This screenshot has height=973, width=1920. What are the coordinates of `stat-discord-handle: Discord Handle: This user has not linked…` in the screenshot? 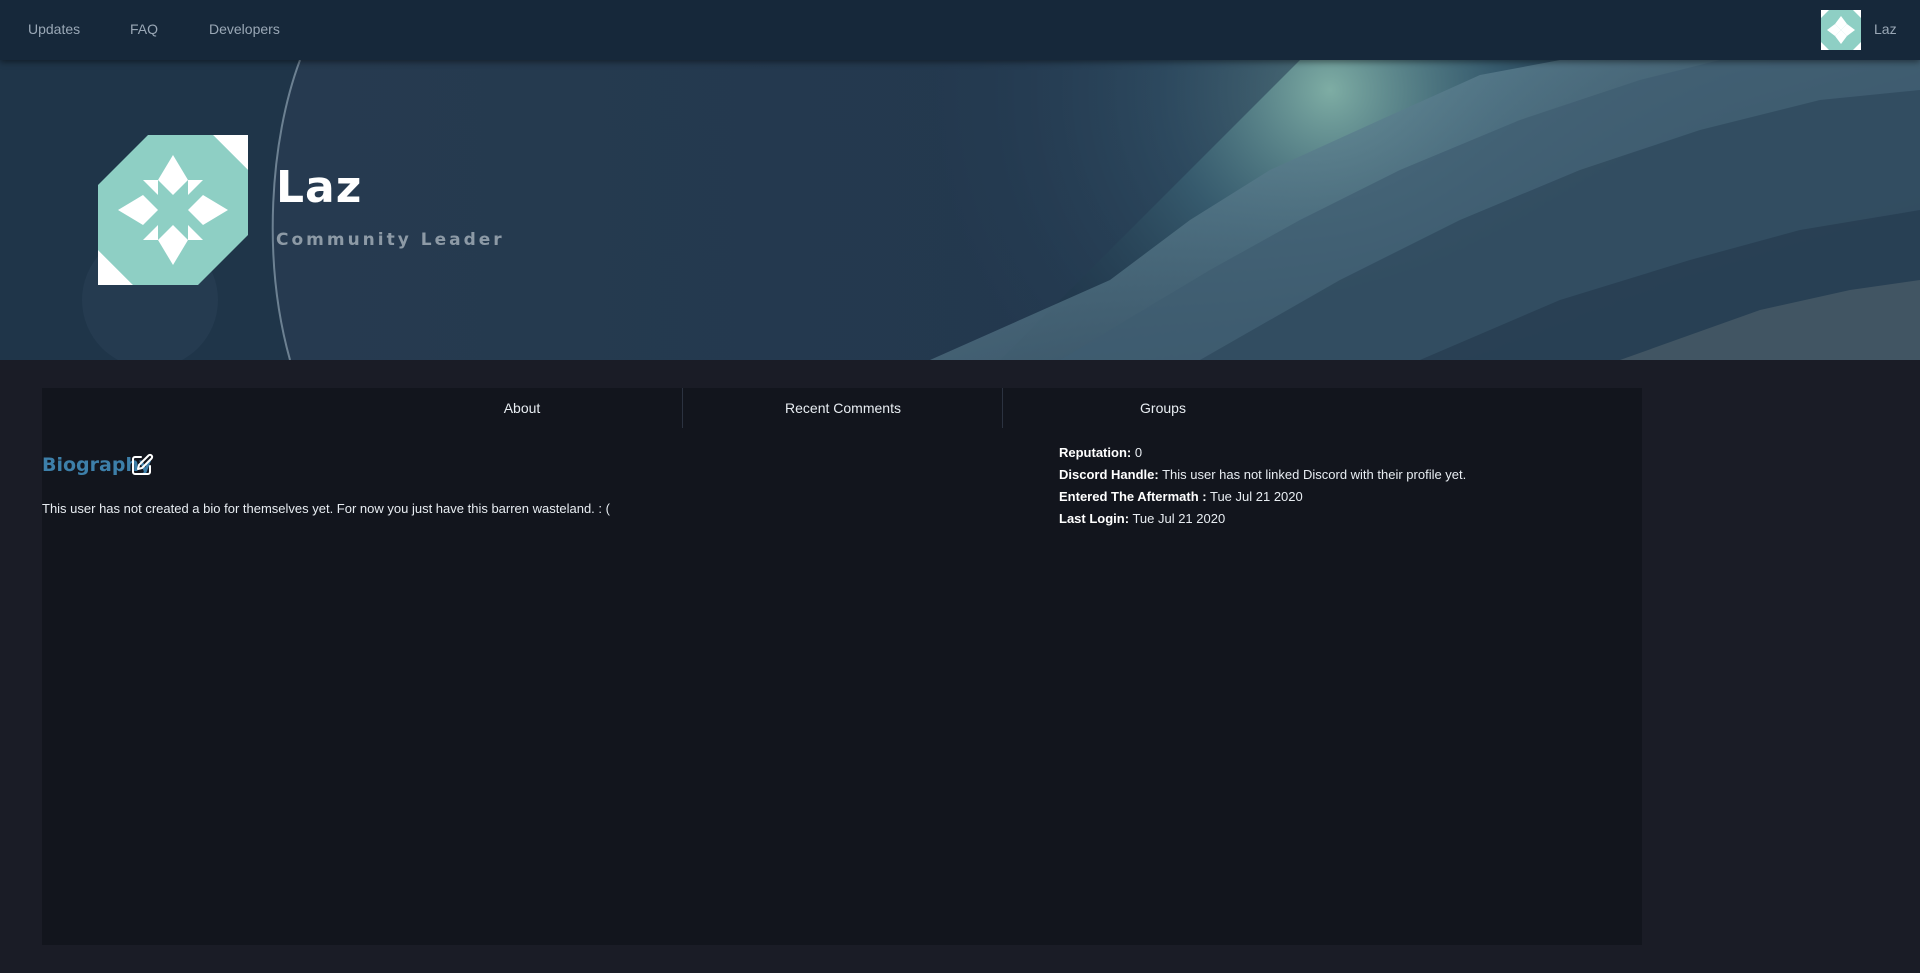 It's located at (1262, 475).